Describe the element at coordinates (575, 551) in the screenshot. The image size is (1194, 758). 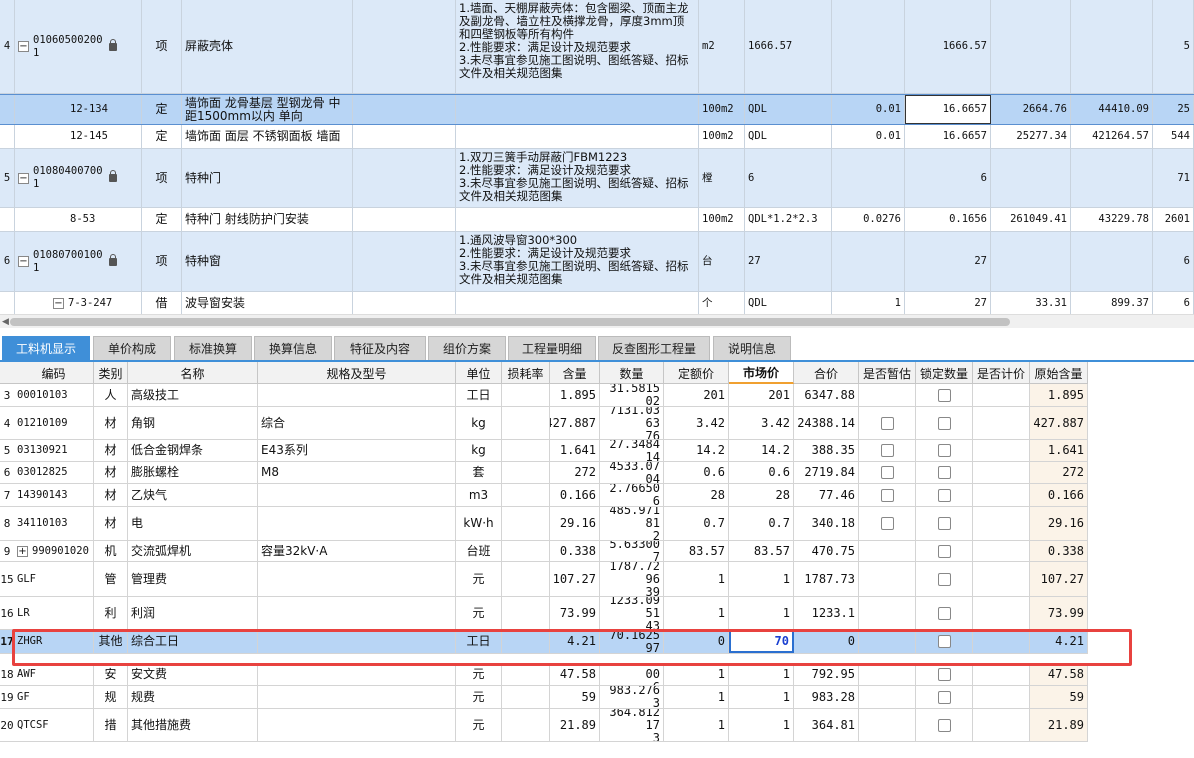
I see `cell-content: 0.338` at that location.